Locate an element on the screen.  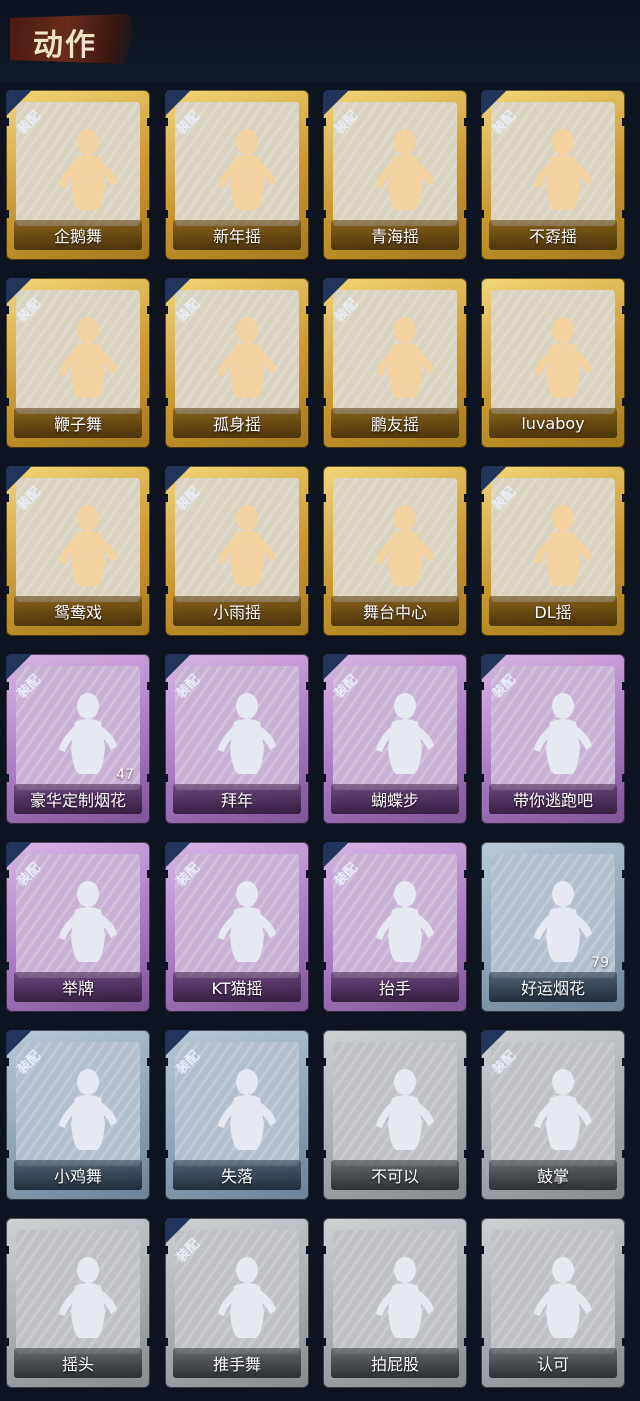
emote-card: 青海摇 装配 is located at coordinates (395, 175).